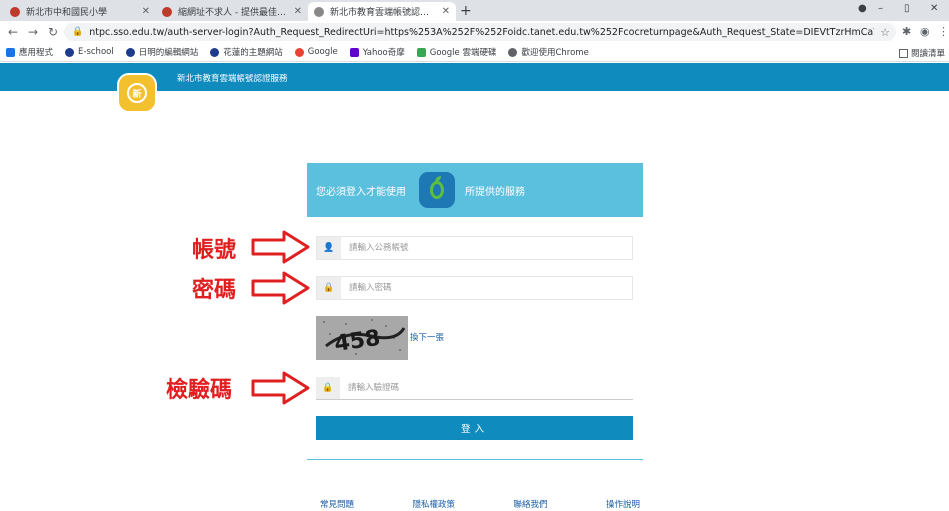  I want to click on globe-favicon-icon, so click(319, 11).